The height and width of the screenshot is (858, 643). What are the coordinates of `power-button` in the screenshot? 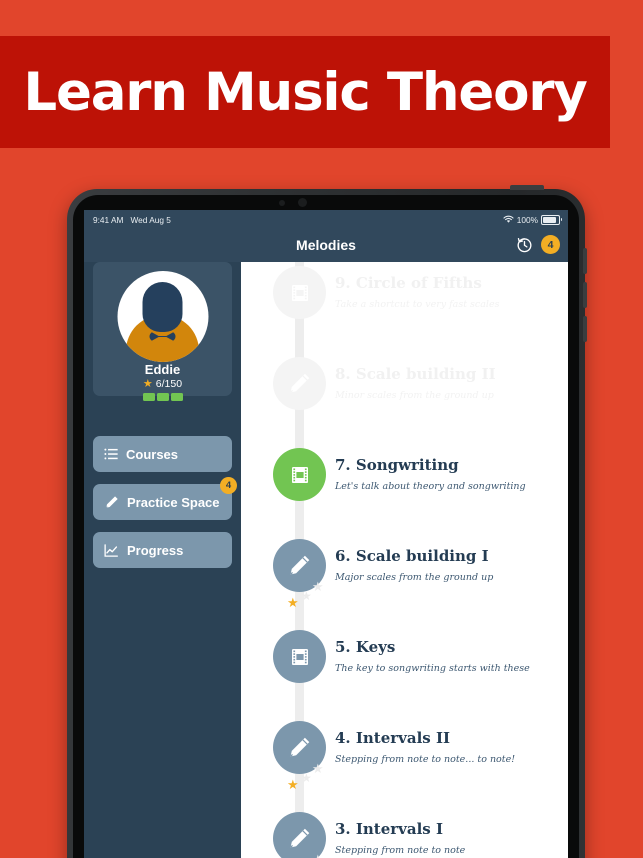 It's located at (527, 187).